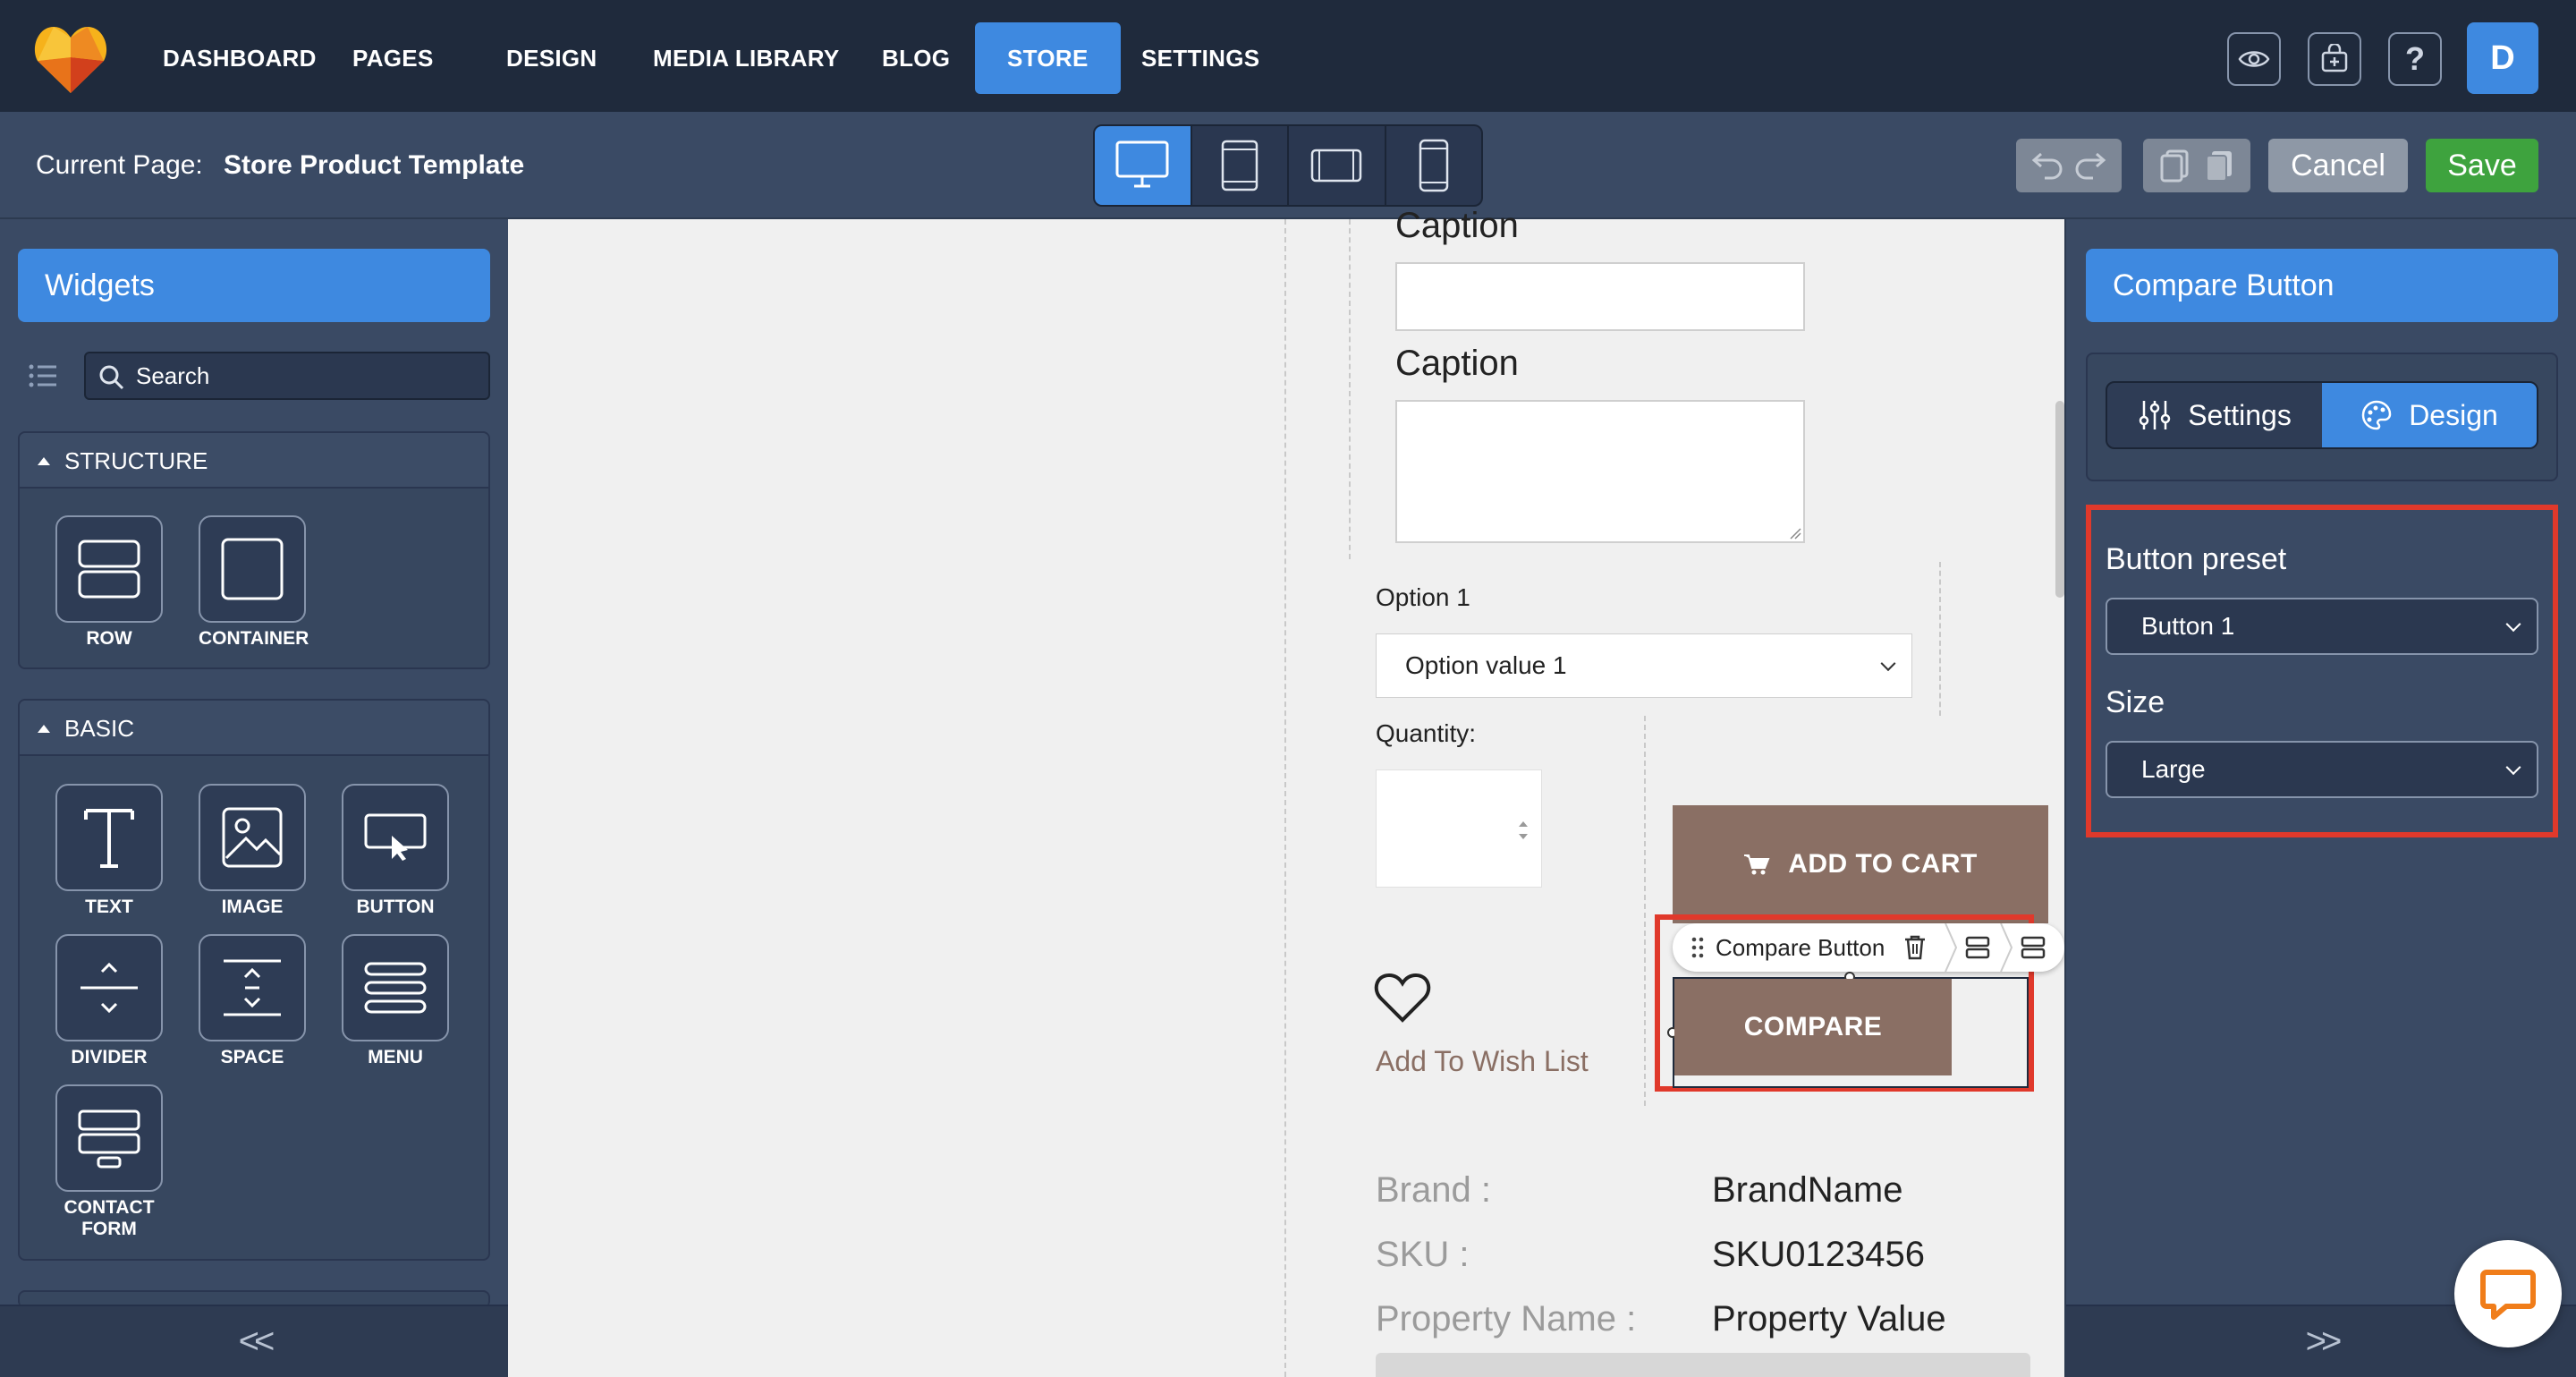  Describe the element at coordinates (2377, 415) in the screenshot. I see `palette-icon` at that location.